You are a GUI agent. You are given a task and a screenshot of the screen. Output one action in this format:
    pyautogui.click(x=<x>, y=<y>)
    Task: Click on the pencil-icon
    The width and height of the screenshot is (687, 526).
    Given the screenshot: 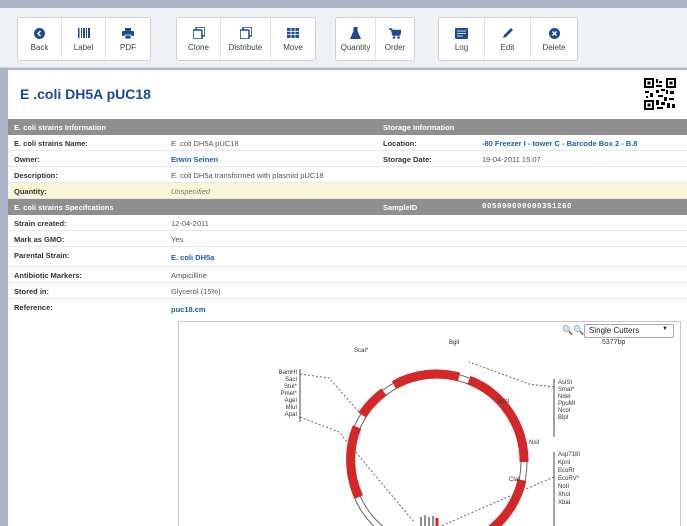 What is the action you would take?
    pyautogui.click(x=508, y=33)
    